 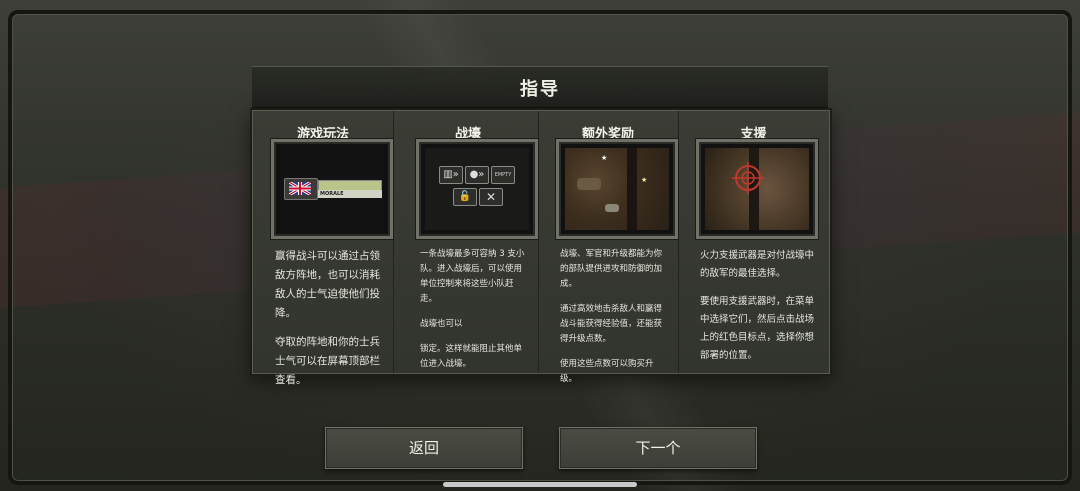 I want to click on morale-bar-widget: MORALE, so click(x=334, y=189).